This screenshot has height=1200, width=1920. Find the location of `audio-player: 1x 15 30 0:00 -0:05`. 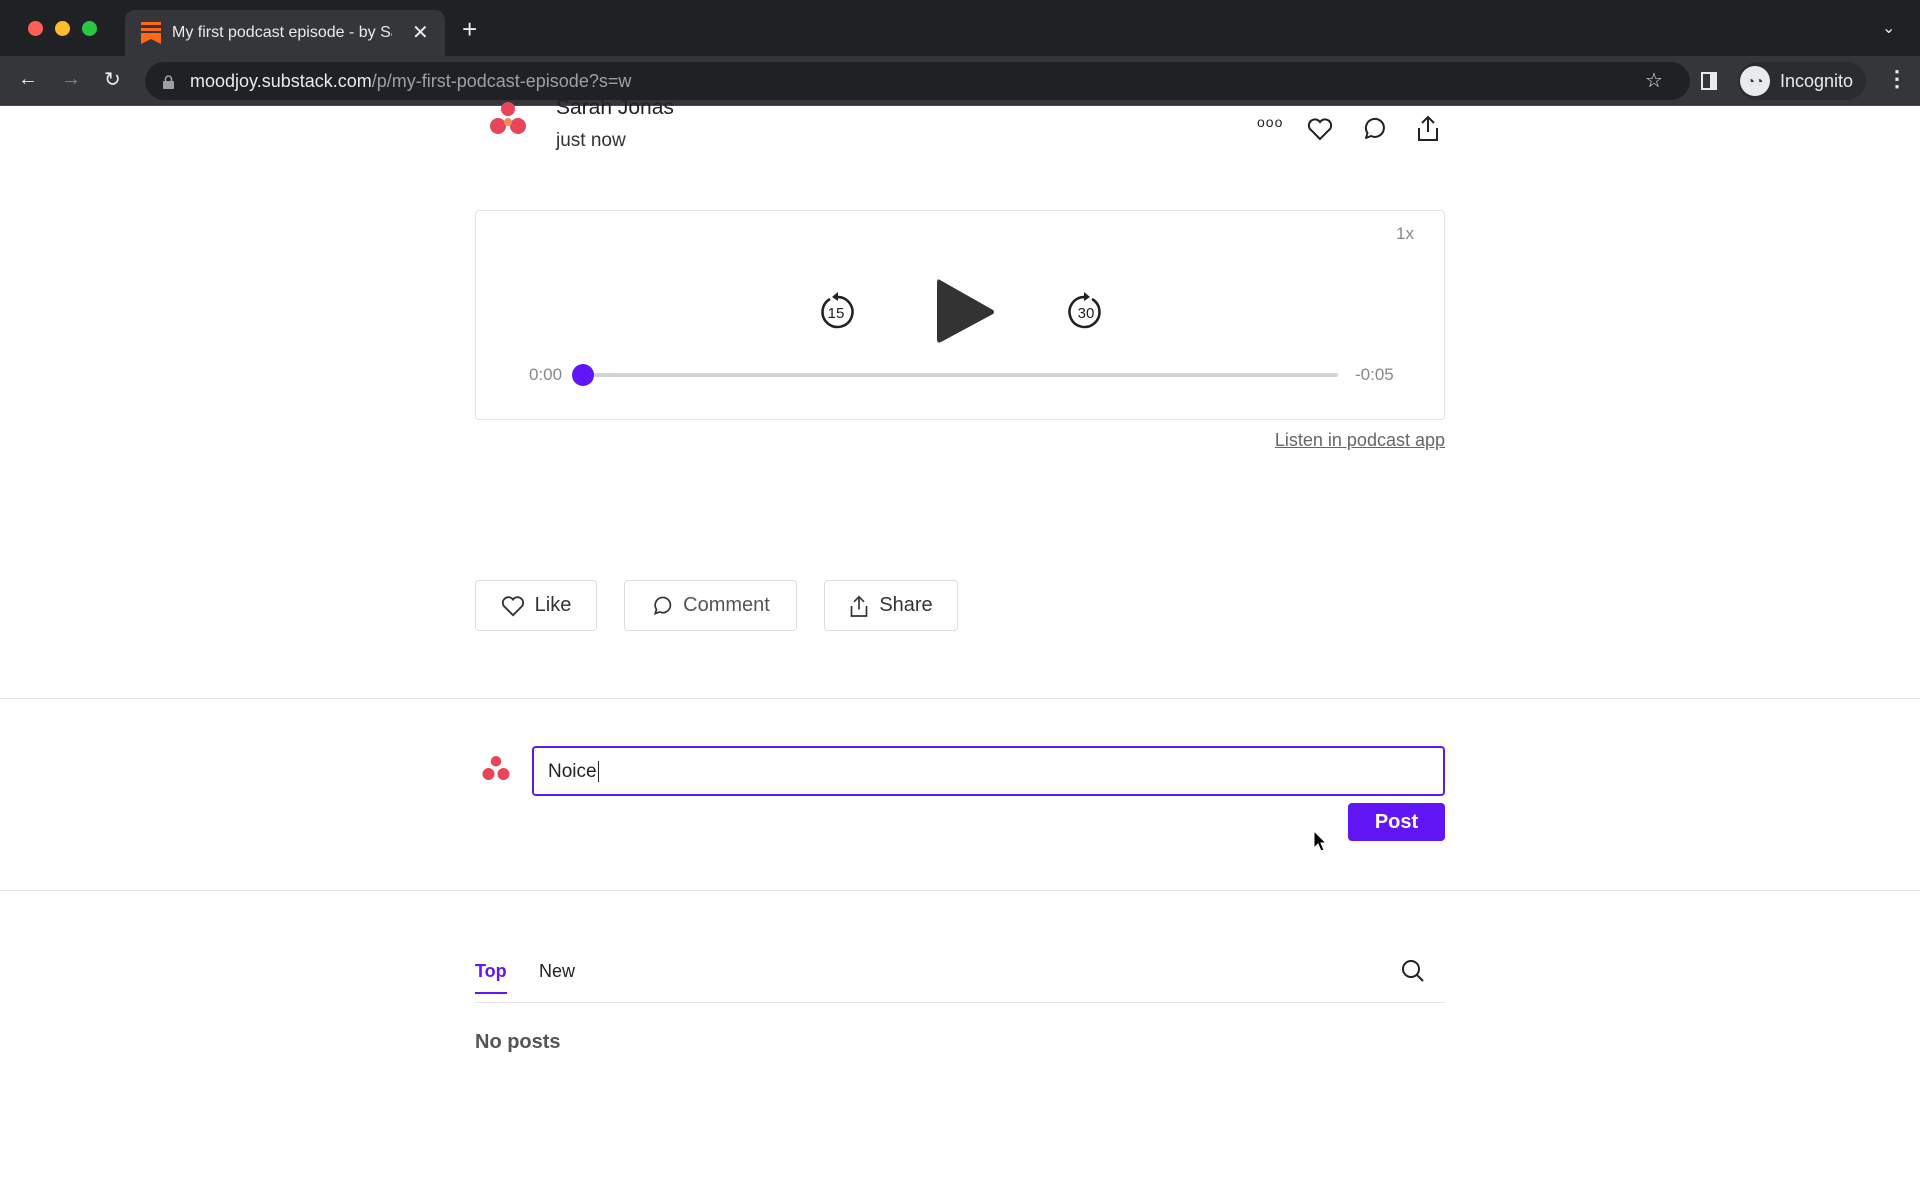

audio-player: 1x 15 30 0:00 -0:05 is located at coordinates (960, 315).